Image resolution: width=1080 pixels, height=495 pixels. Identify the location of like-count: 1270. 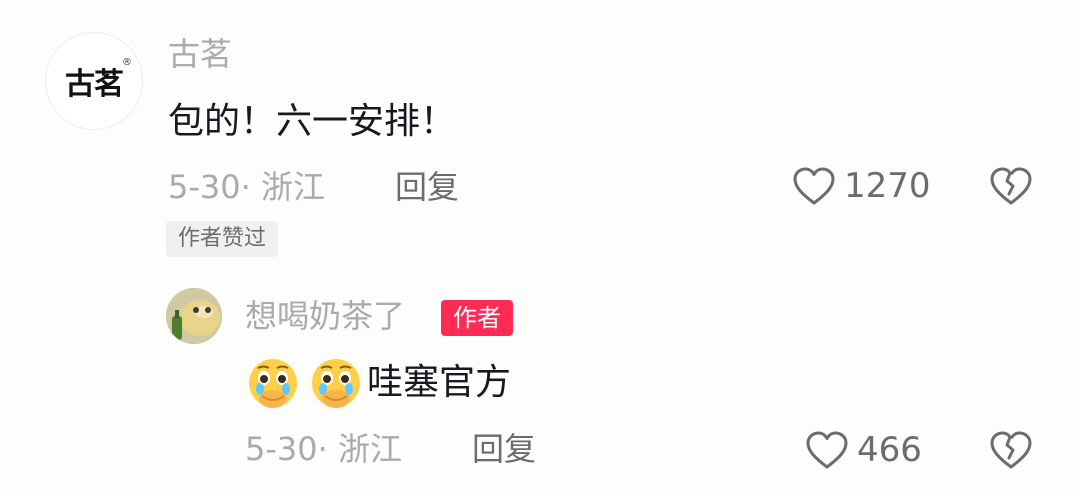
(887, 186).